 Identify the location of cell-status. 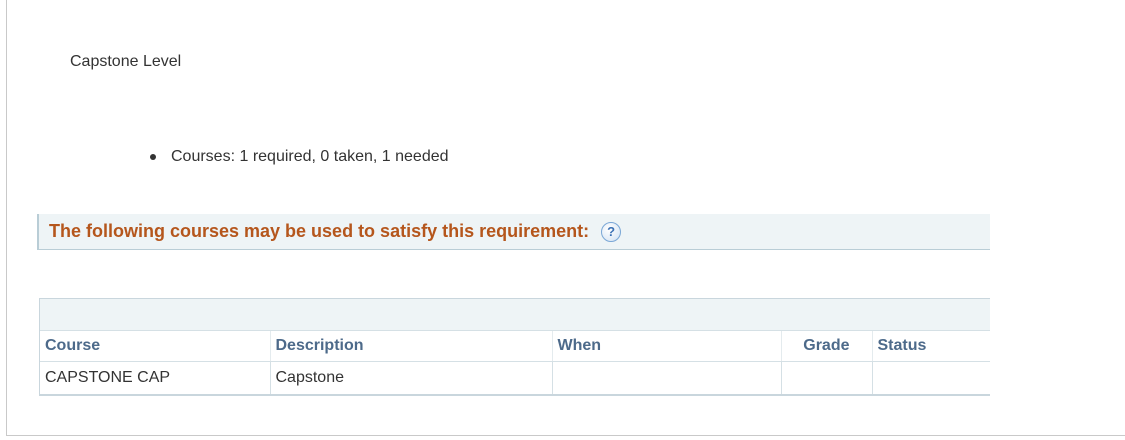
(930, 377).